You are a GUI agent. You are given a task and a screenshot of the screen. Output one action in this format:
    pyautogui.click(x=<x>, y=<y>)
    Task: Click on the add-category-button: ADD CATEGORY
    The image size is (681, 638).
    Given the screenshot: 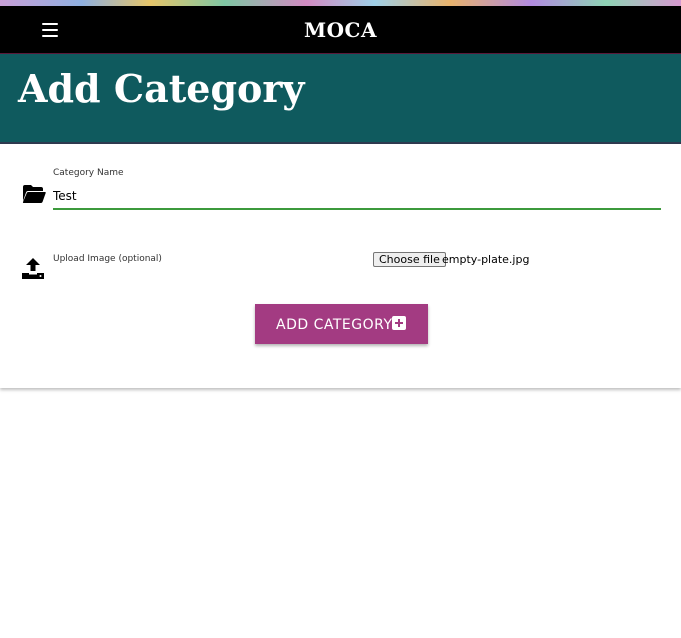 What is the action you would take?
    pyautogui.click(x=341, y=324)
    